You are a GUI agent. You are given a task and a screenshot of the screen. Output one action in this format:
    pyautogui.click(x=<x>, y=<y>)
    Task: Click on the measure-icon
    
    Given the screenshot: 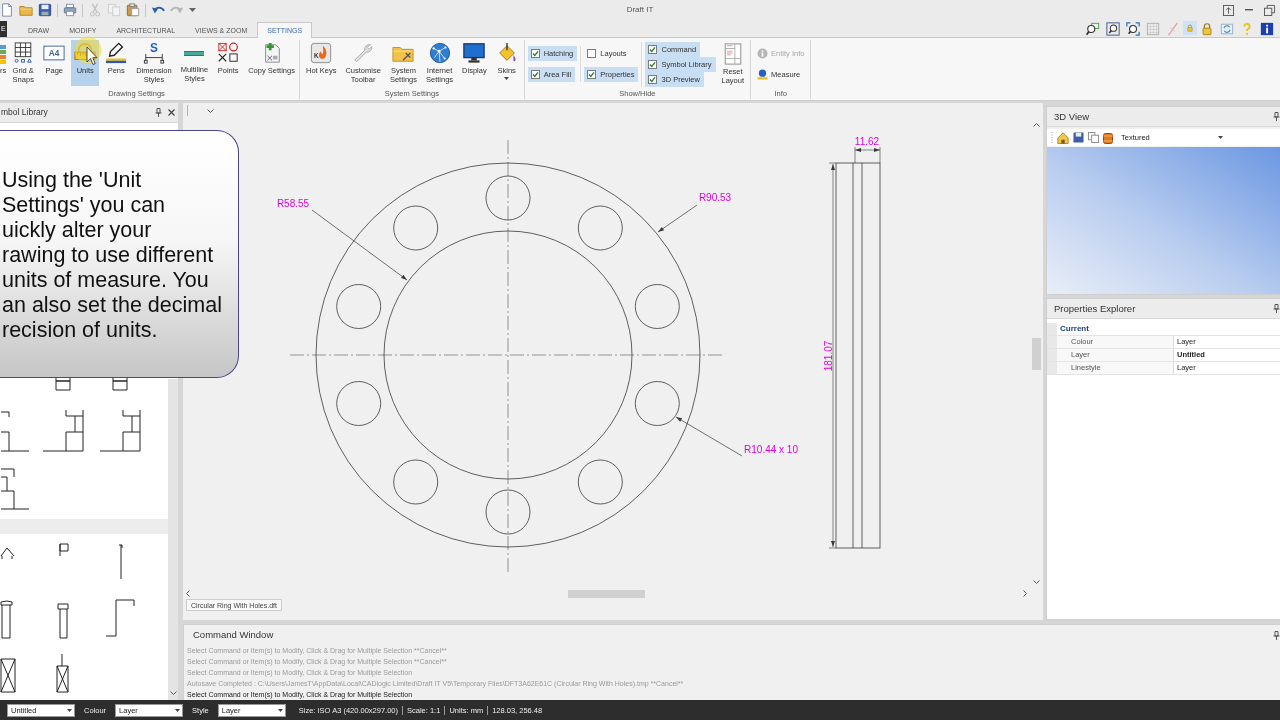 What is the action you would take?
    pyautogui.click(x=763, y=74)
    